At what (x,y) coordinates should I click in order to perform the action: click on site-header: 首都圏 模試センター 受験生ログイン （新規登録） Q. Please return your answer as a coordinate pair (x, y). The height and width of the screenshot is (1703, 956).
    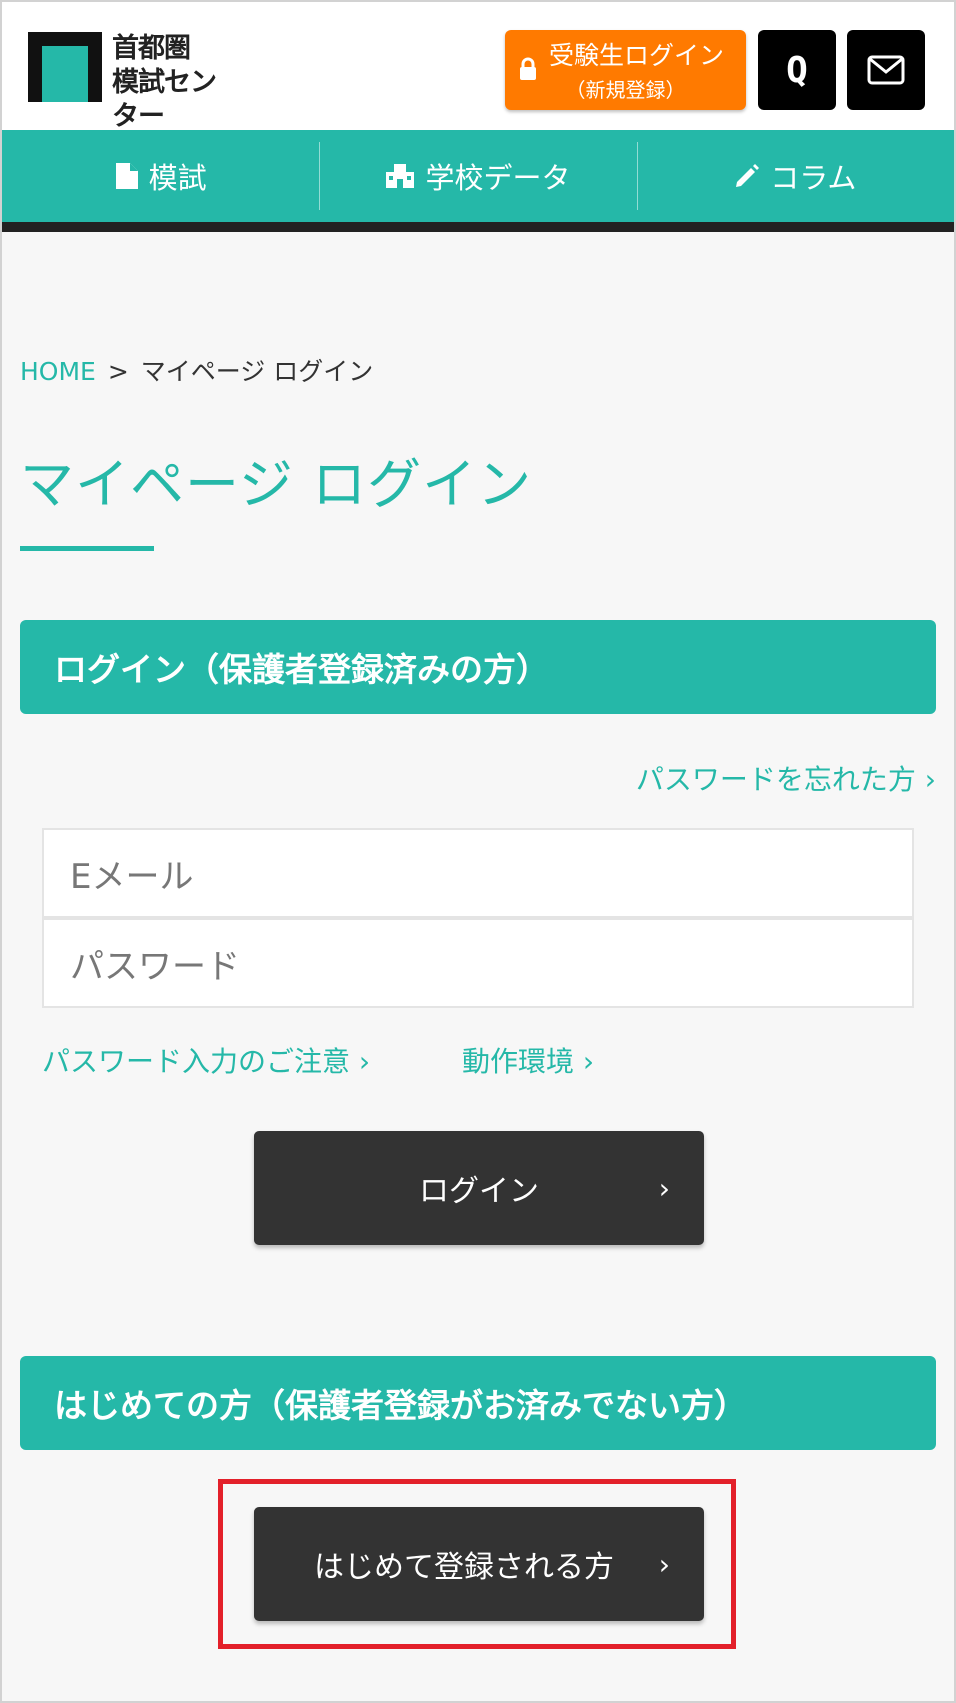
    Looking at the image, I should click on (478, 67).